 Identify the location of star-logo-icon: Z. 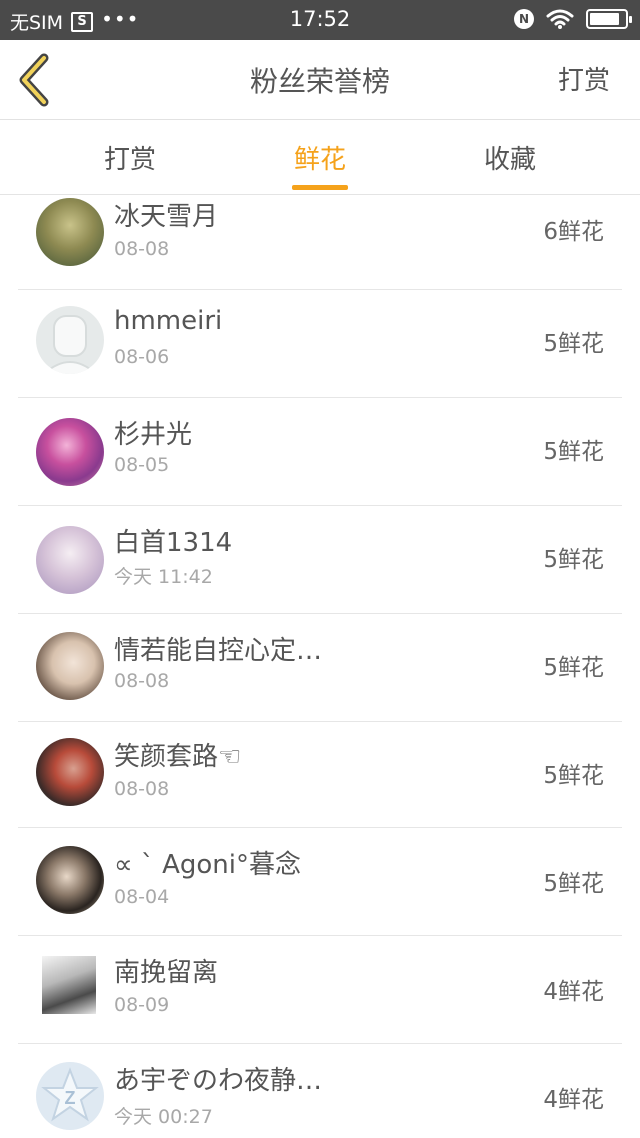
(70, 1094).